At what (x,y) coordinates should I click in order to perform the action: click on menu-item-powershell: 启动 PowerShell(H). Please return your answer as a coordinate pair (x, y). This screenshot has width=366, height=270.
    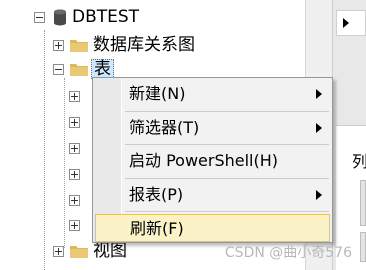
    Looking at the image, I should click on (212, 161).